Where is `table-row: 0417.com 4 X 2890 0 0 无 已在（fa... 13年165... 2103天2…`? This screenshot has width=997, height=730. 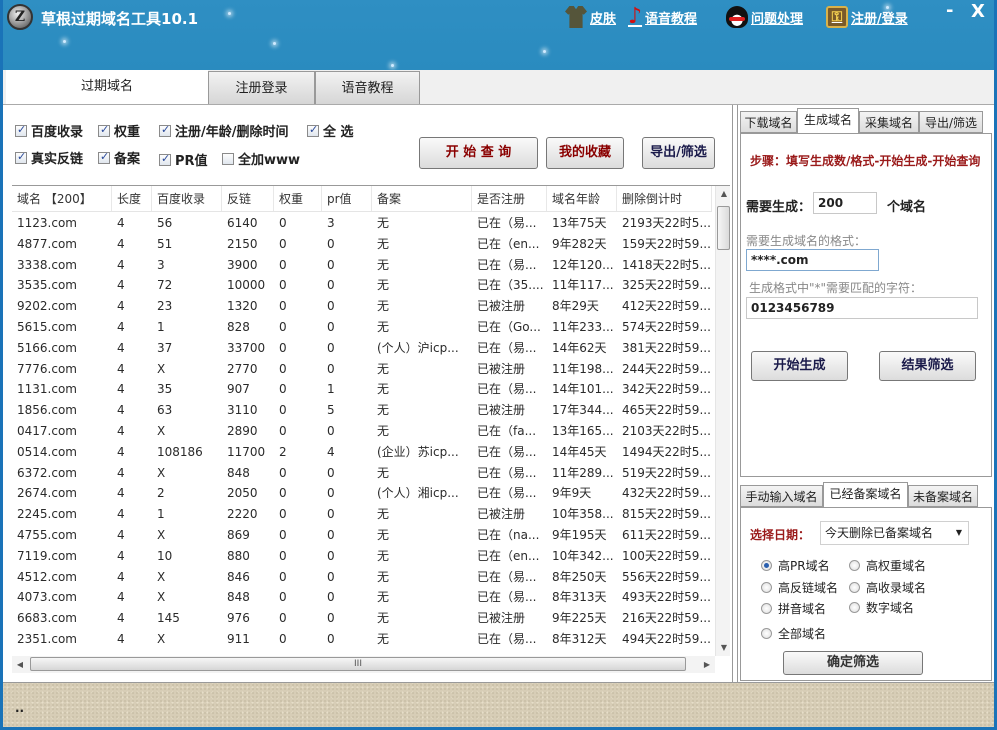
table-row: 0417.com 4 X 2890 0 0 无 已在（fa... 13年165... 2103天2… is located at coordinates (362, 431).